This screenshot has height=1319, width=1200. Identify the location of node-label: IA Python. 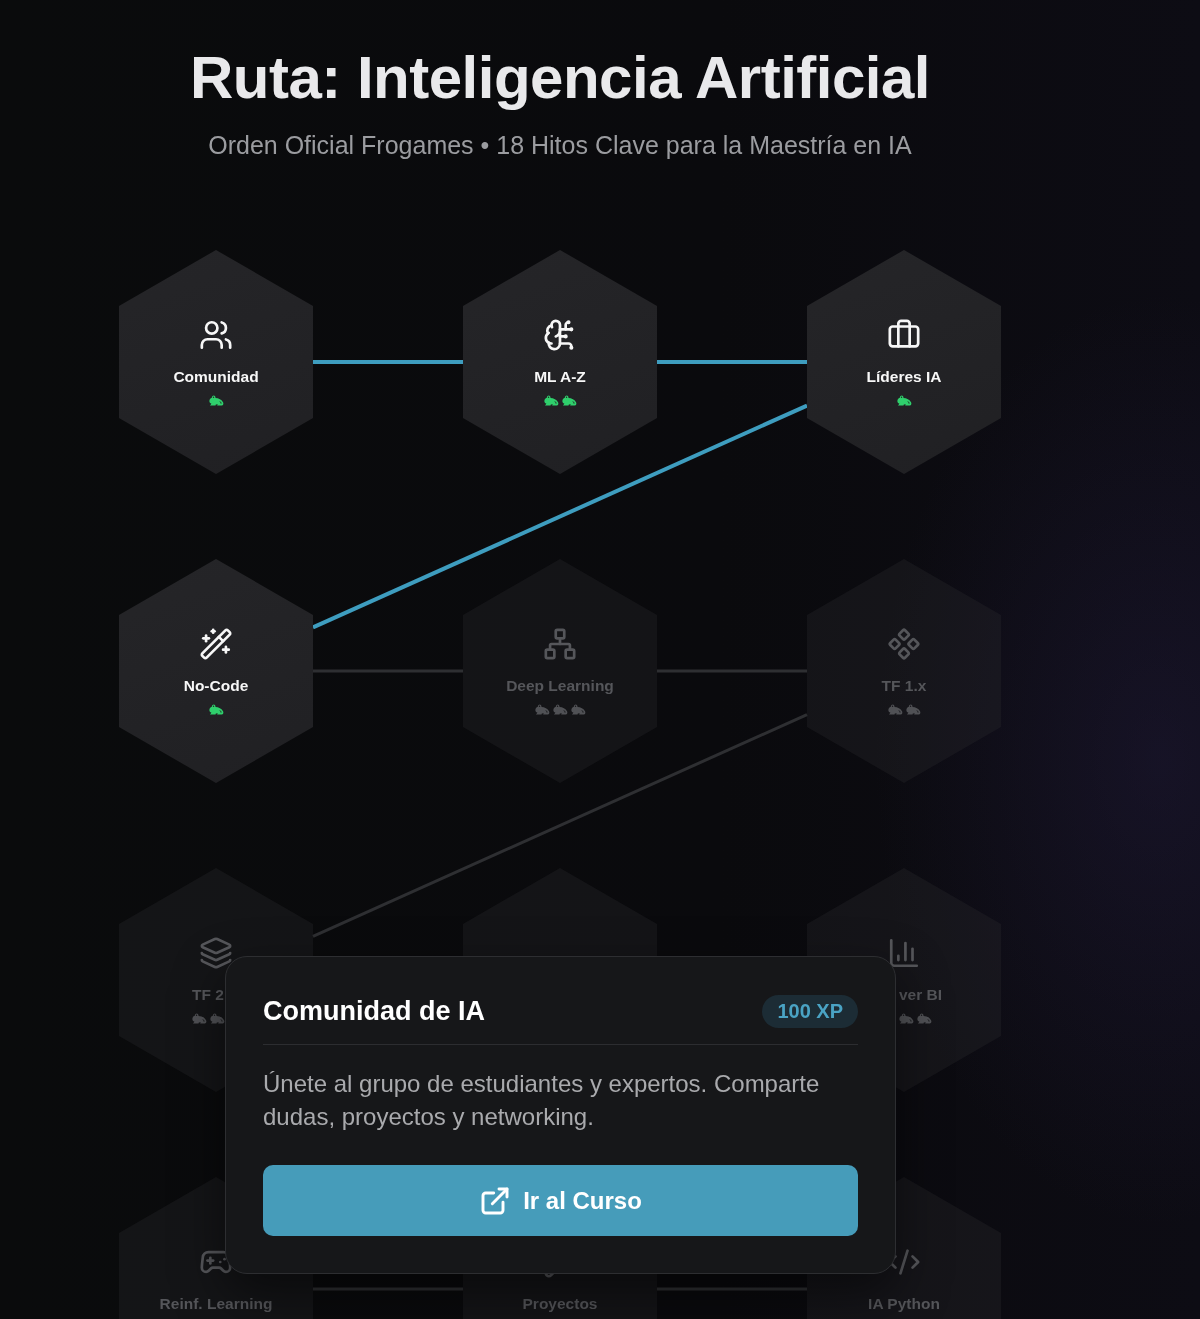
(904, 1303).